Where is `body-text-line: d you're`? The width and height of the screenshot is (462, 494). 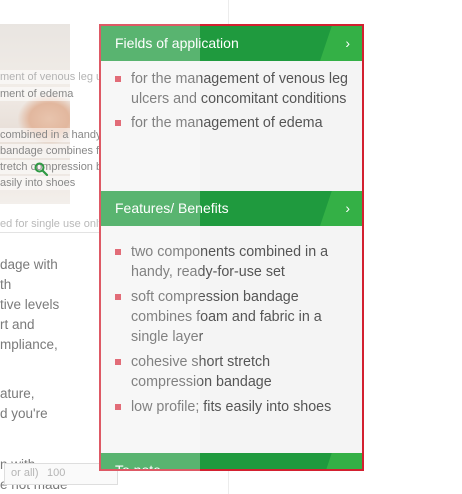
body-text-line: d you're is located at coordinates (24, 413).